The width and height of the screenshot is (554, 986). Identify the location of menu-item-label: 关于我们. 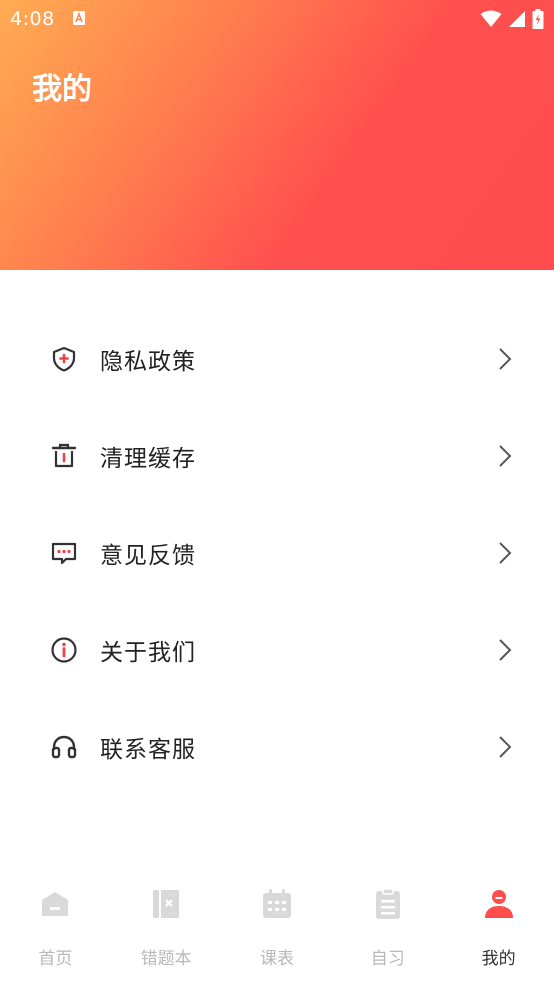
(148, 652).